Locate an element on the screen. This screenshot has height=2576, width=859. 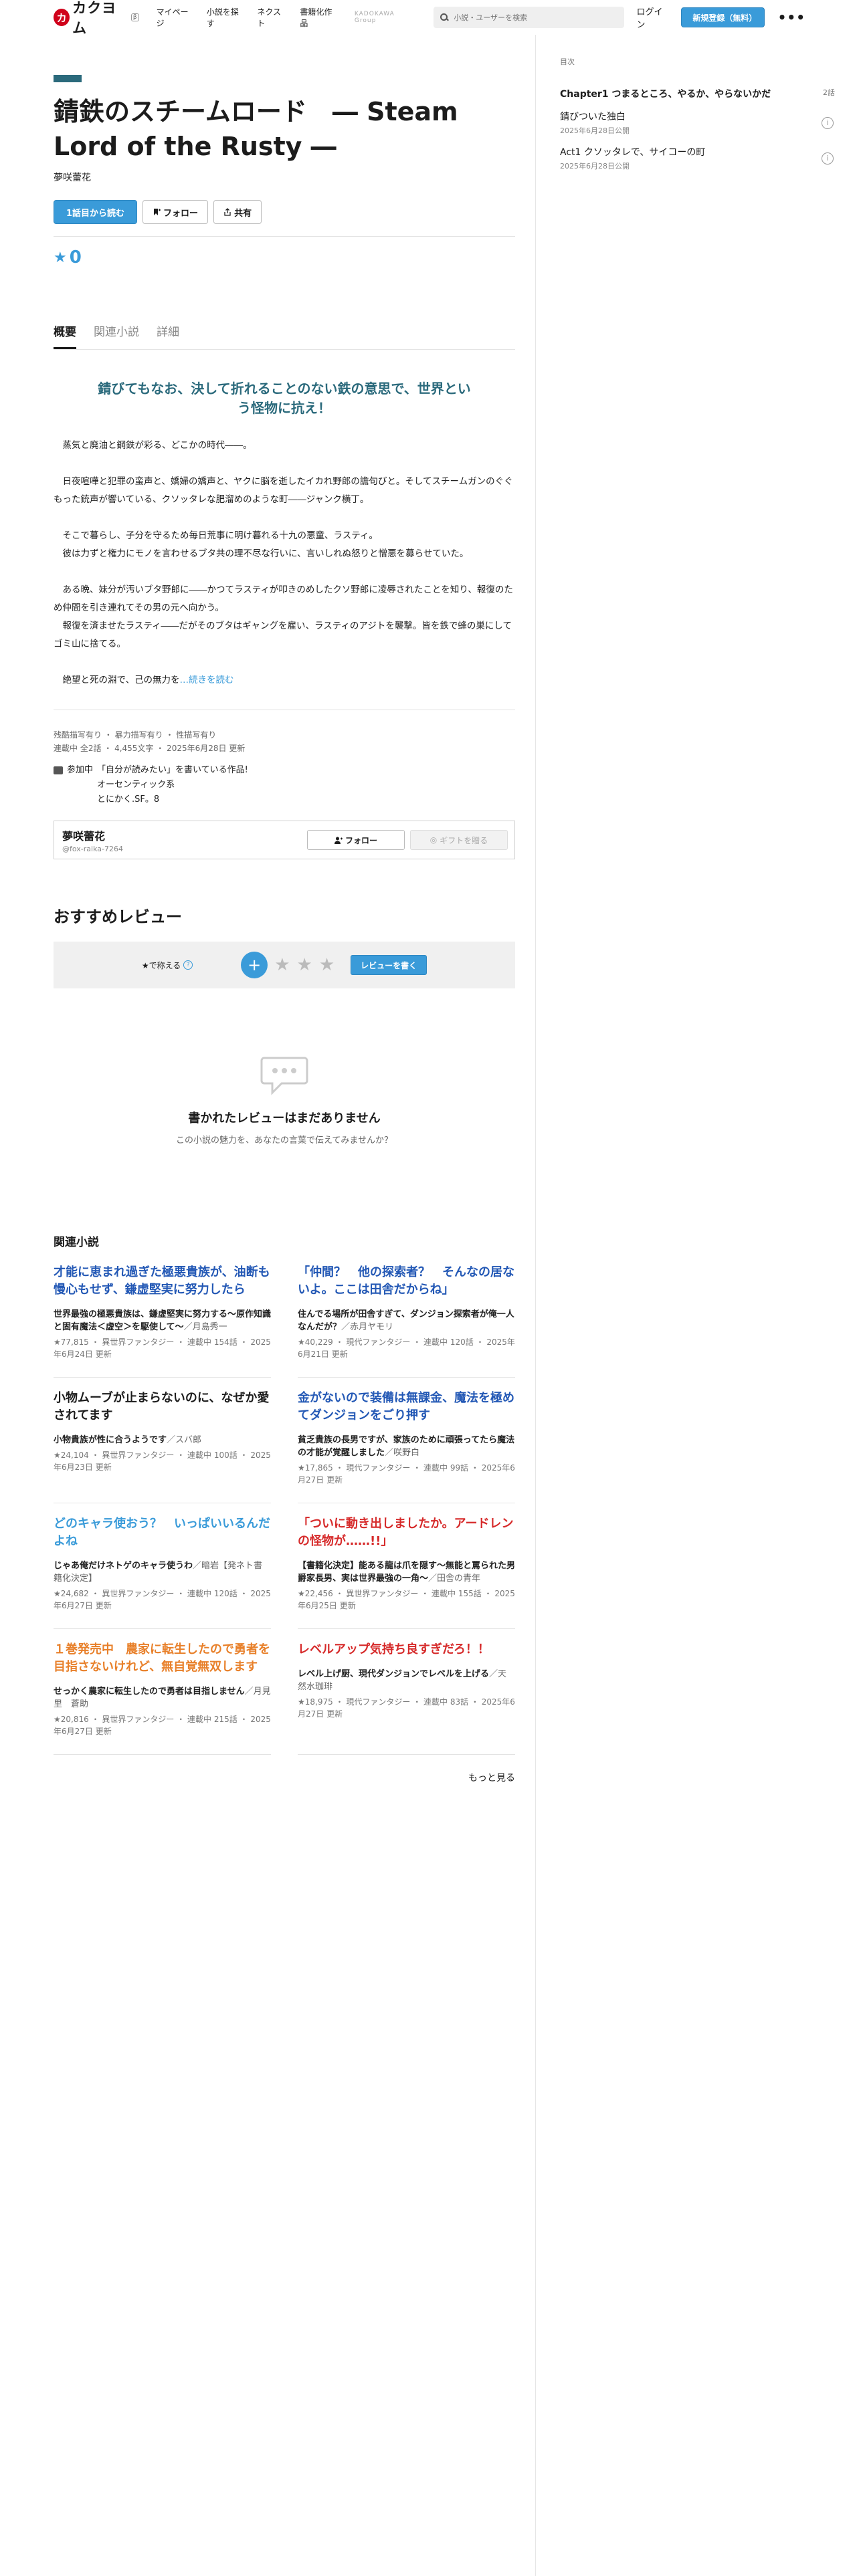
episode-item: Act1 クソッタレで、サイコーの町 2025年6月28日公開 i is located at coordinates (698, 158).